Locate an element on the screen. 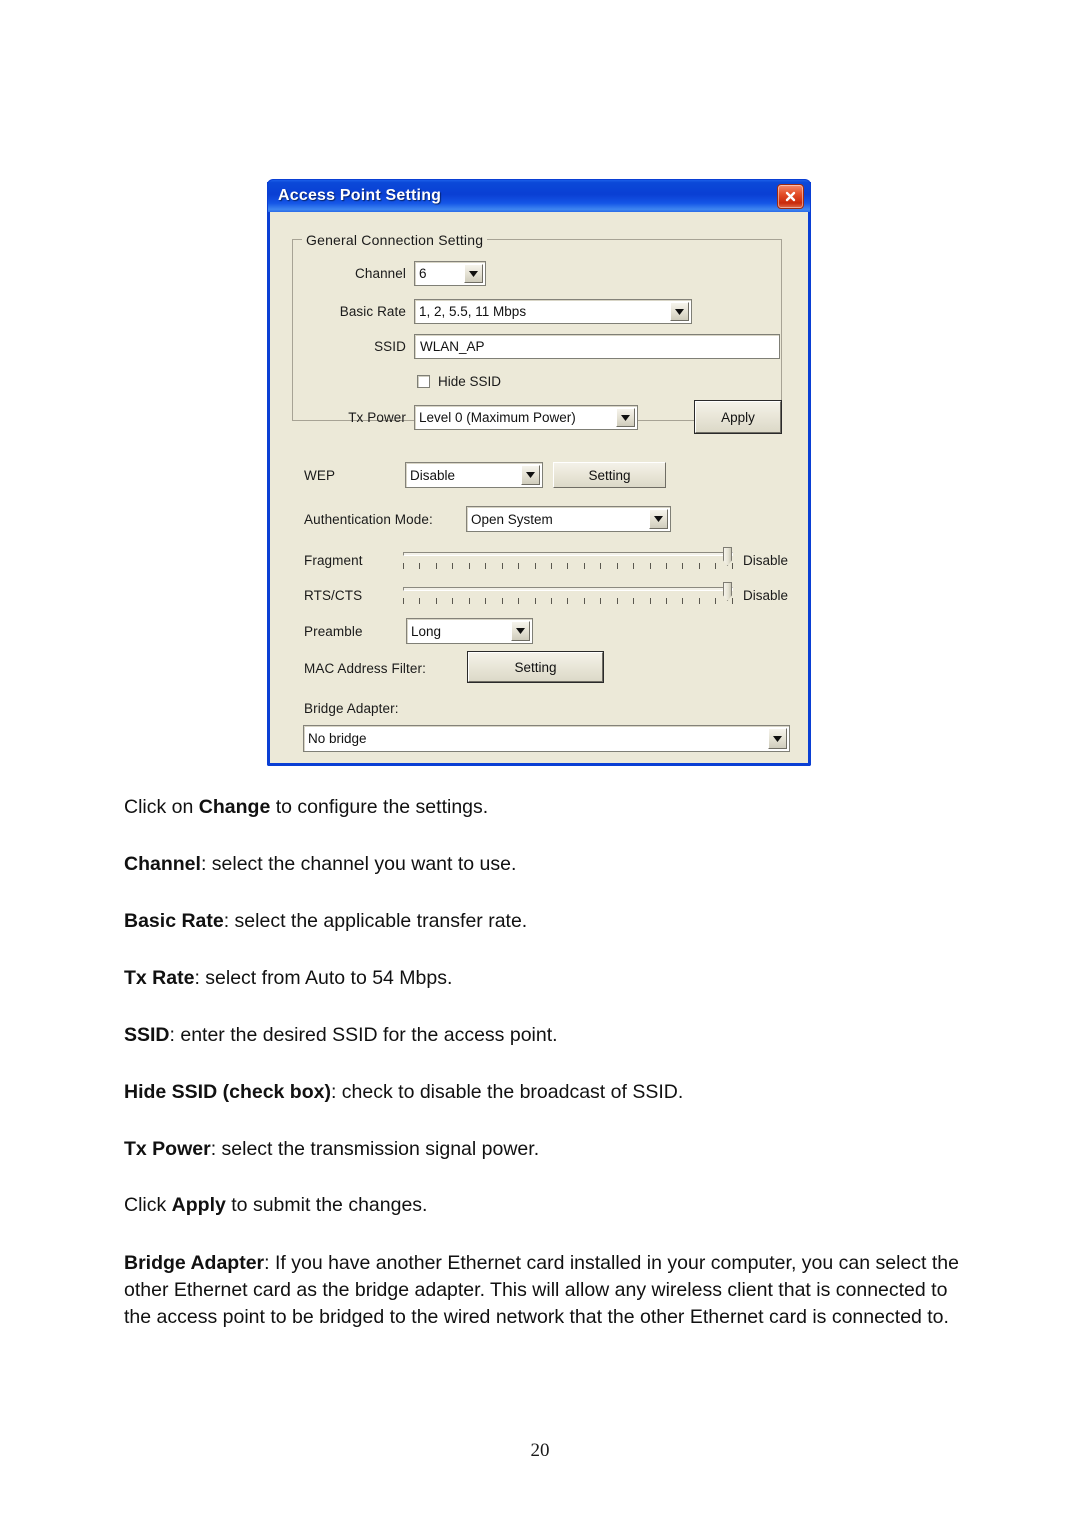  instruction-apply: Click Apply to submit the changes. is located at coordinates (276, 1205).